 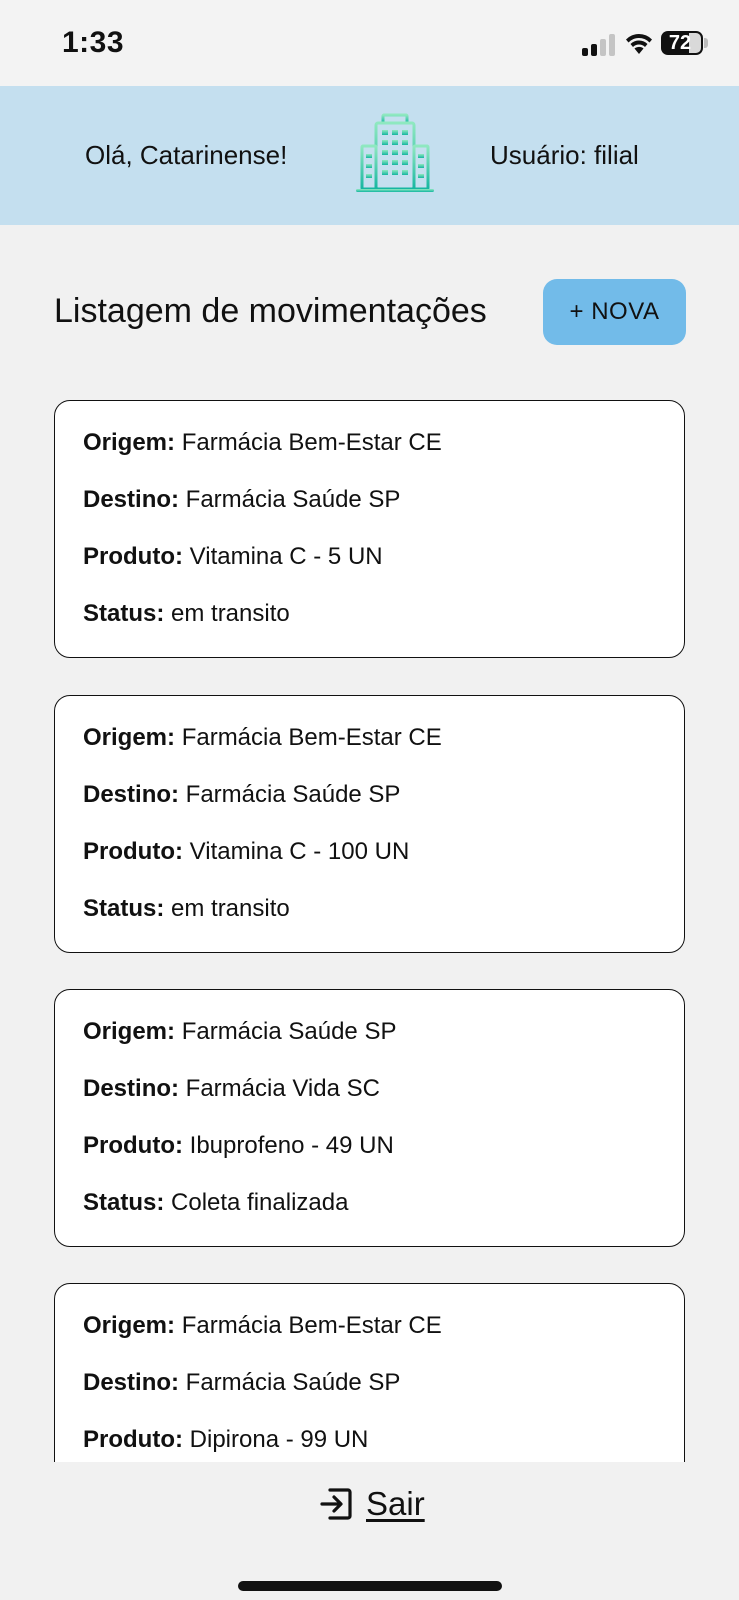 I want to click on product-line: Produto: Vitamina C - 100 UN, so click(x=246, y=852).